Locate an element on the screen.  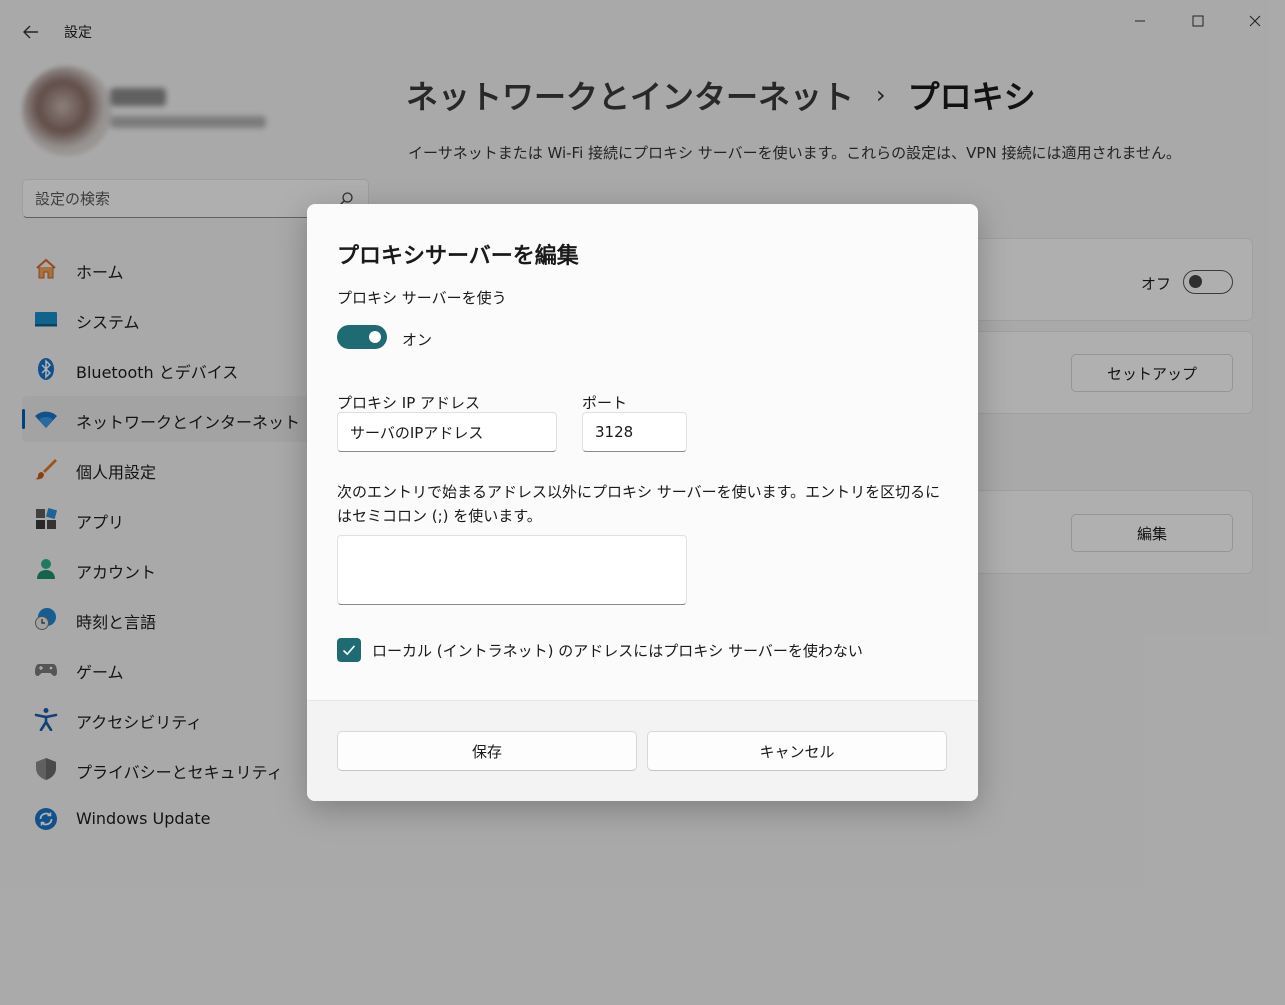
cancel-button: キャンセル is located at coordinates (797, 751).